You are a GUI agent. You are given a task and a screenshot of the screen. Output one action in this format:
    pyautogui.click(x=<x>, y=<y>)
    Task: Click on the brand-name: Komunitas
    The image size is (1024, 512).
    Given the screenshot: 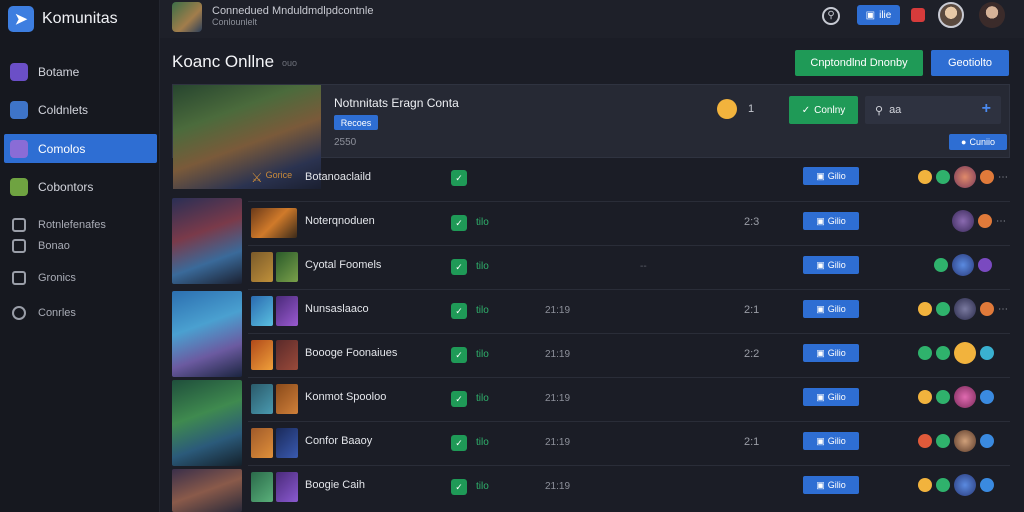 What is the action you would take?
    pyautogui.click(x=80, y=18)
    